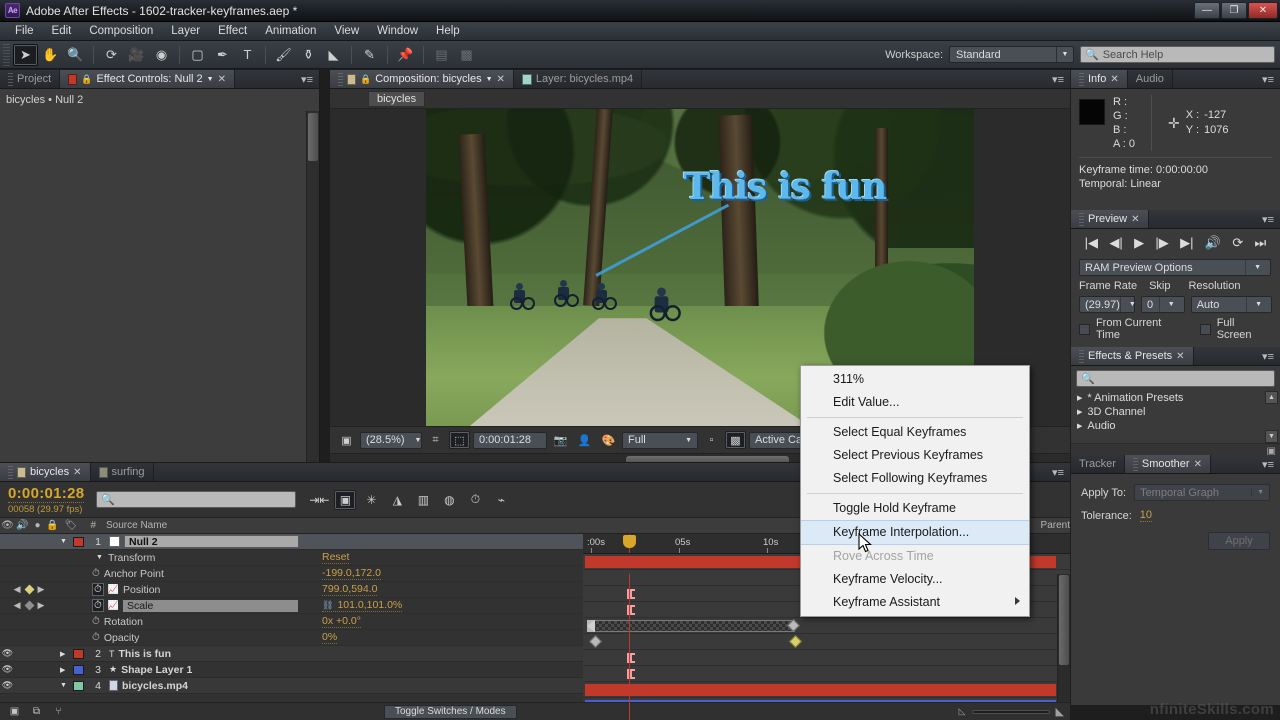 This screenshot has width=1280, height=720. Describe the element at coordinates (1177, 54) in the screenshot. I see `search-help-input: 🔍 Search Help` at that location.